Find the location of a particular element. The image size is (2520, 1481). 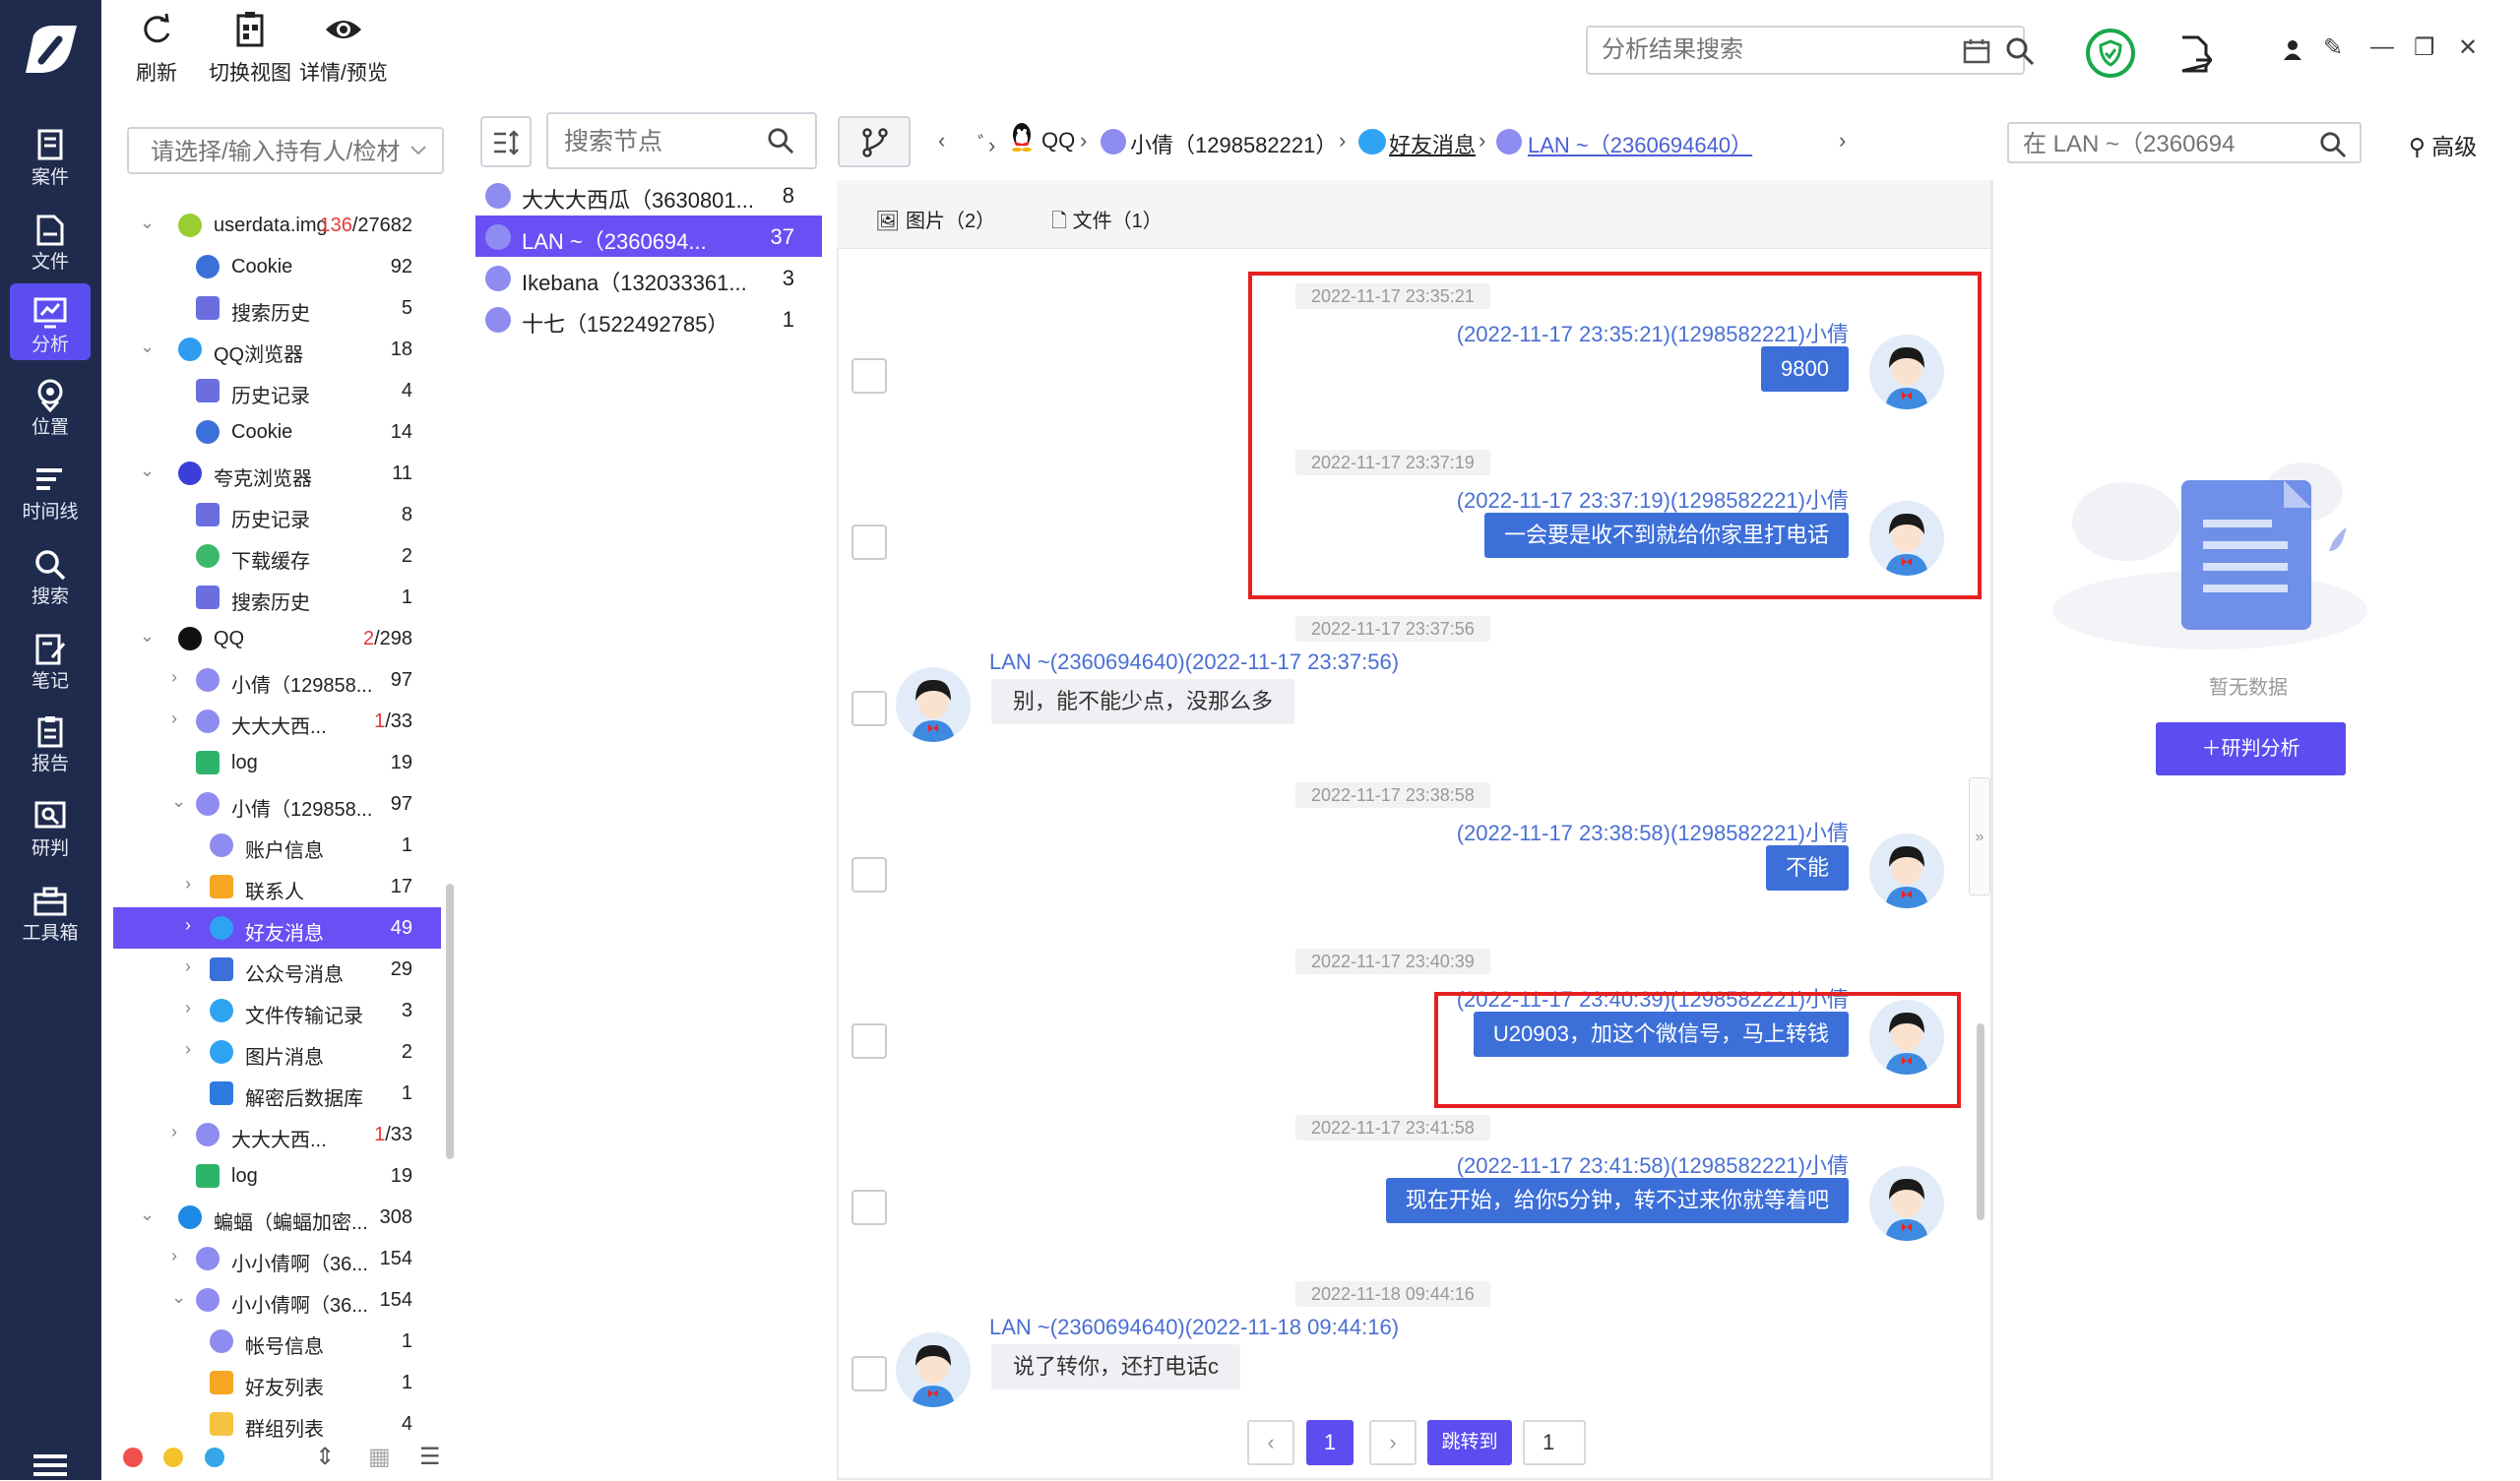

holder-select is located at coordinates (285, 150).